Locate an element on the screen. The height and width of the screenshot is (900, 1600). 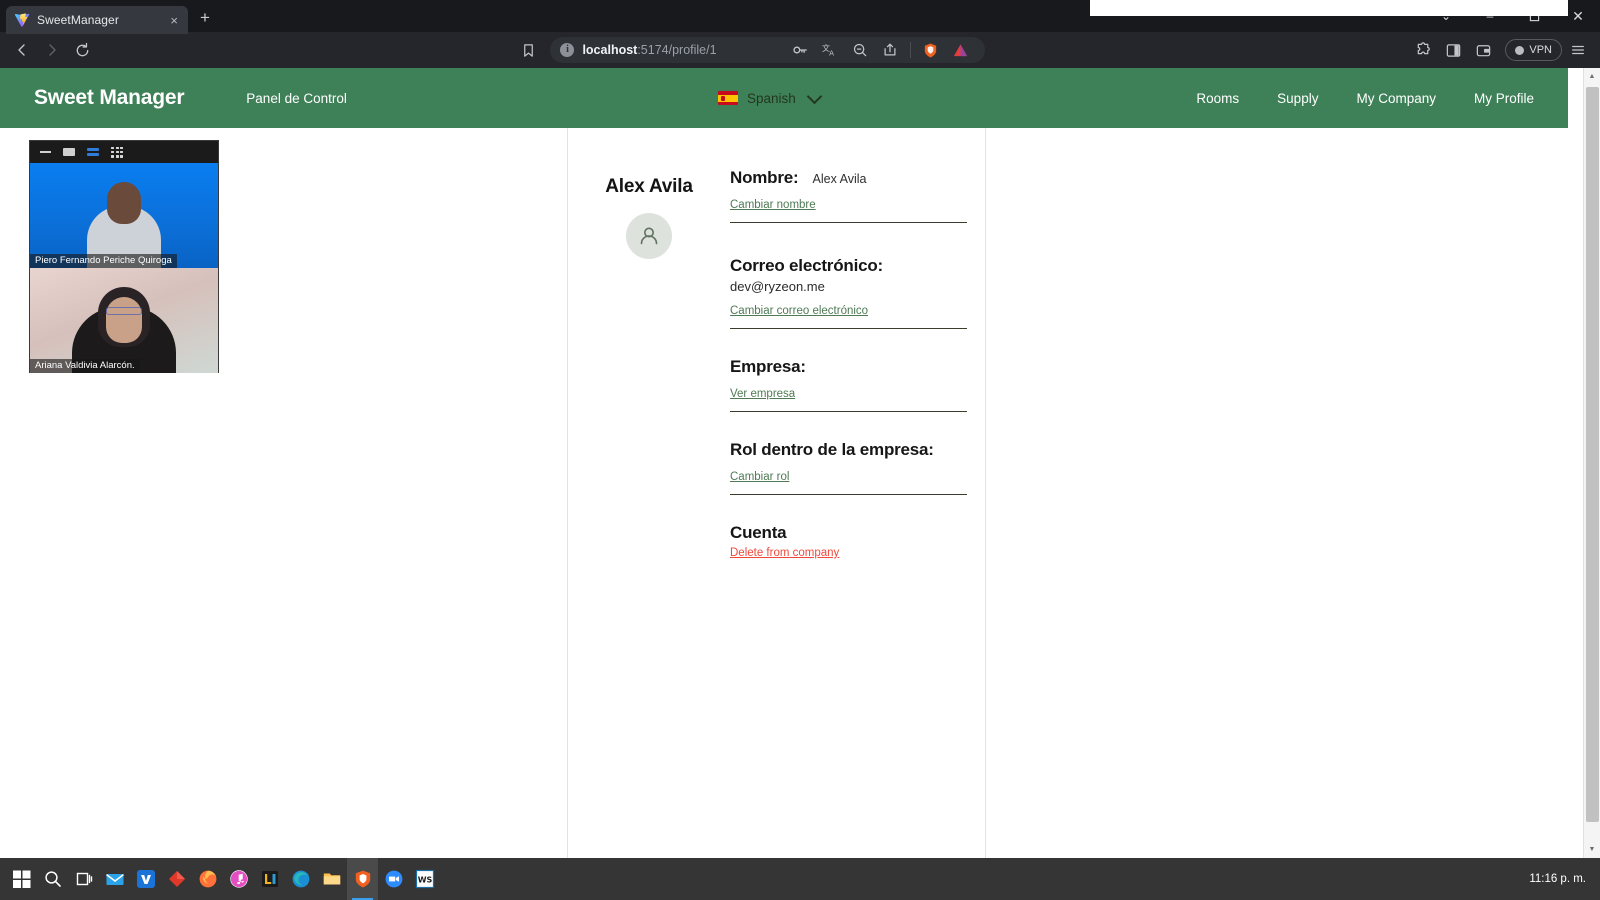
tab-close-icon: × is located at coordinates (174, 20).